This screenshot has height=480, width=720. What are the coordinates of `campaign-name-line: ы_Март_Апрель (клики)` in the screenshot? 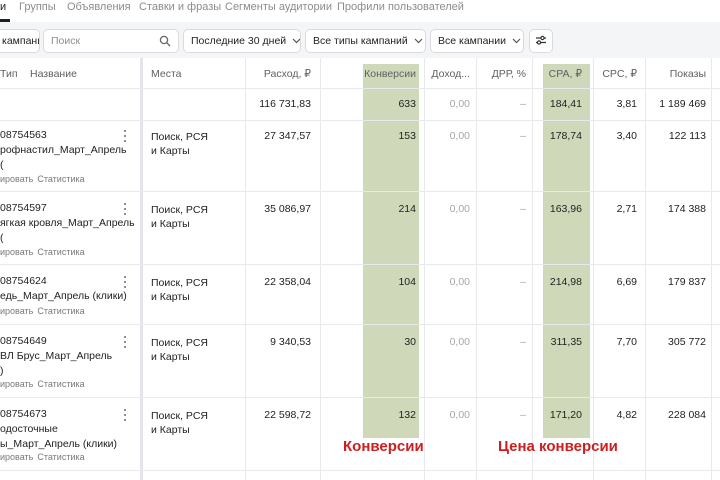 It's located at (59, 444).